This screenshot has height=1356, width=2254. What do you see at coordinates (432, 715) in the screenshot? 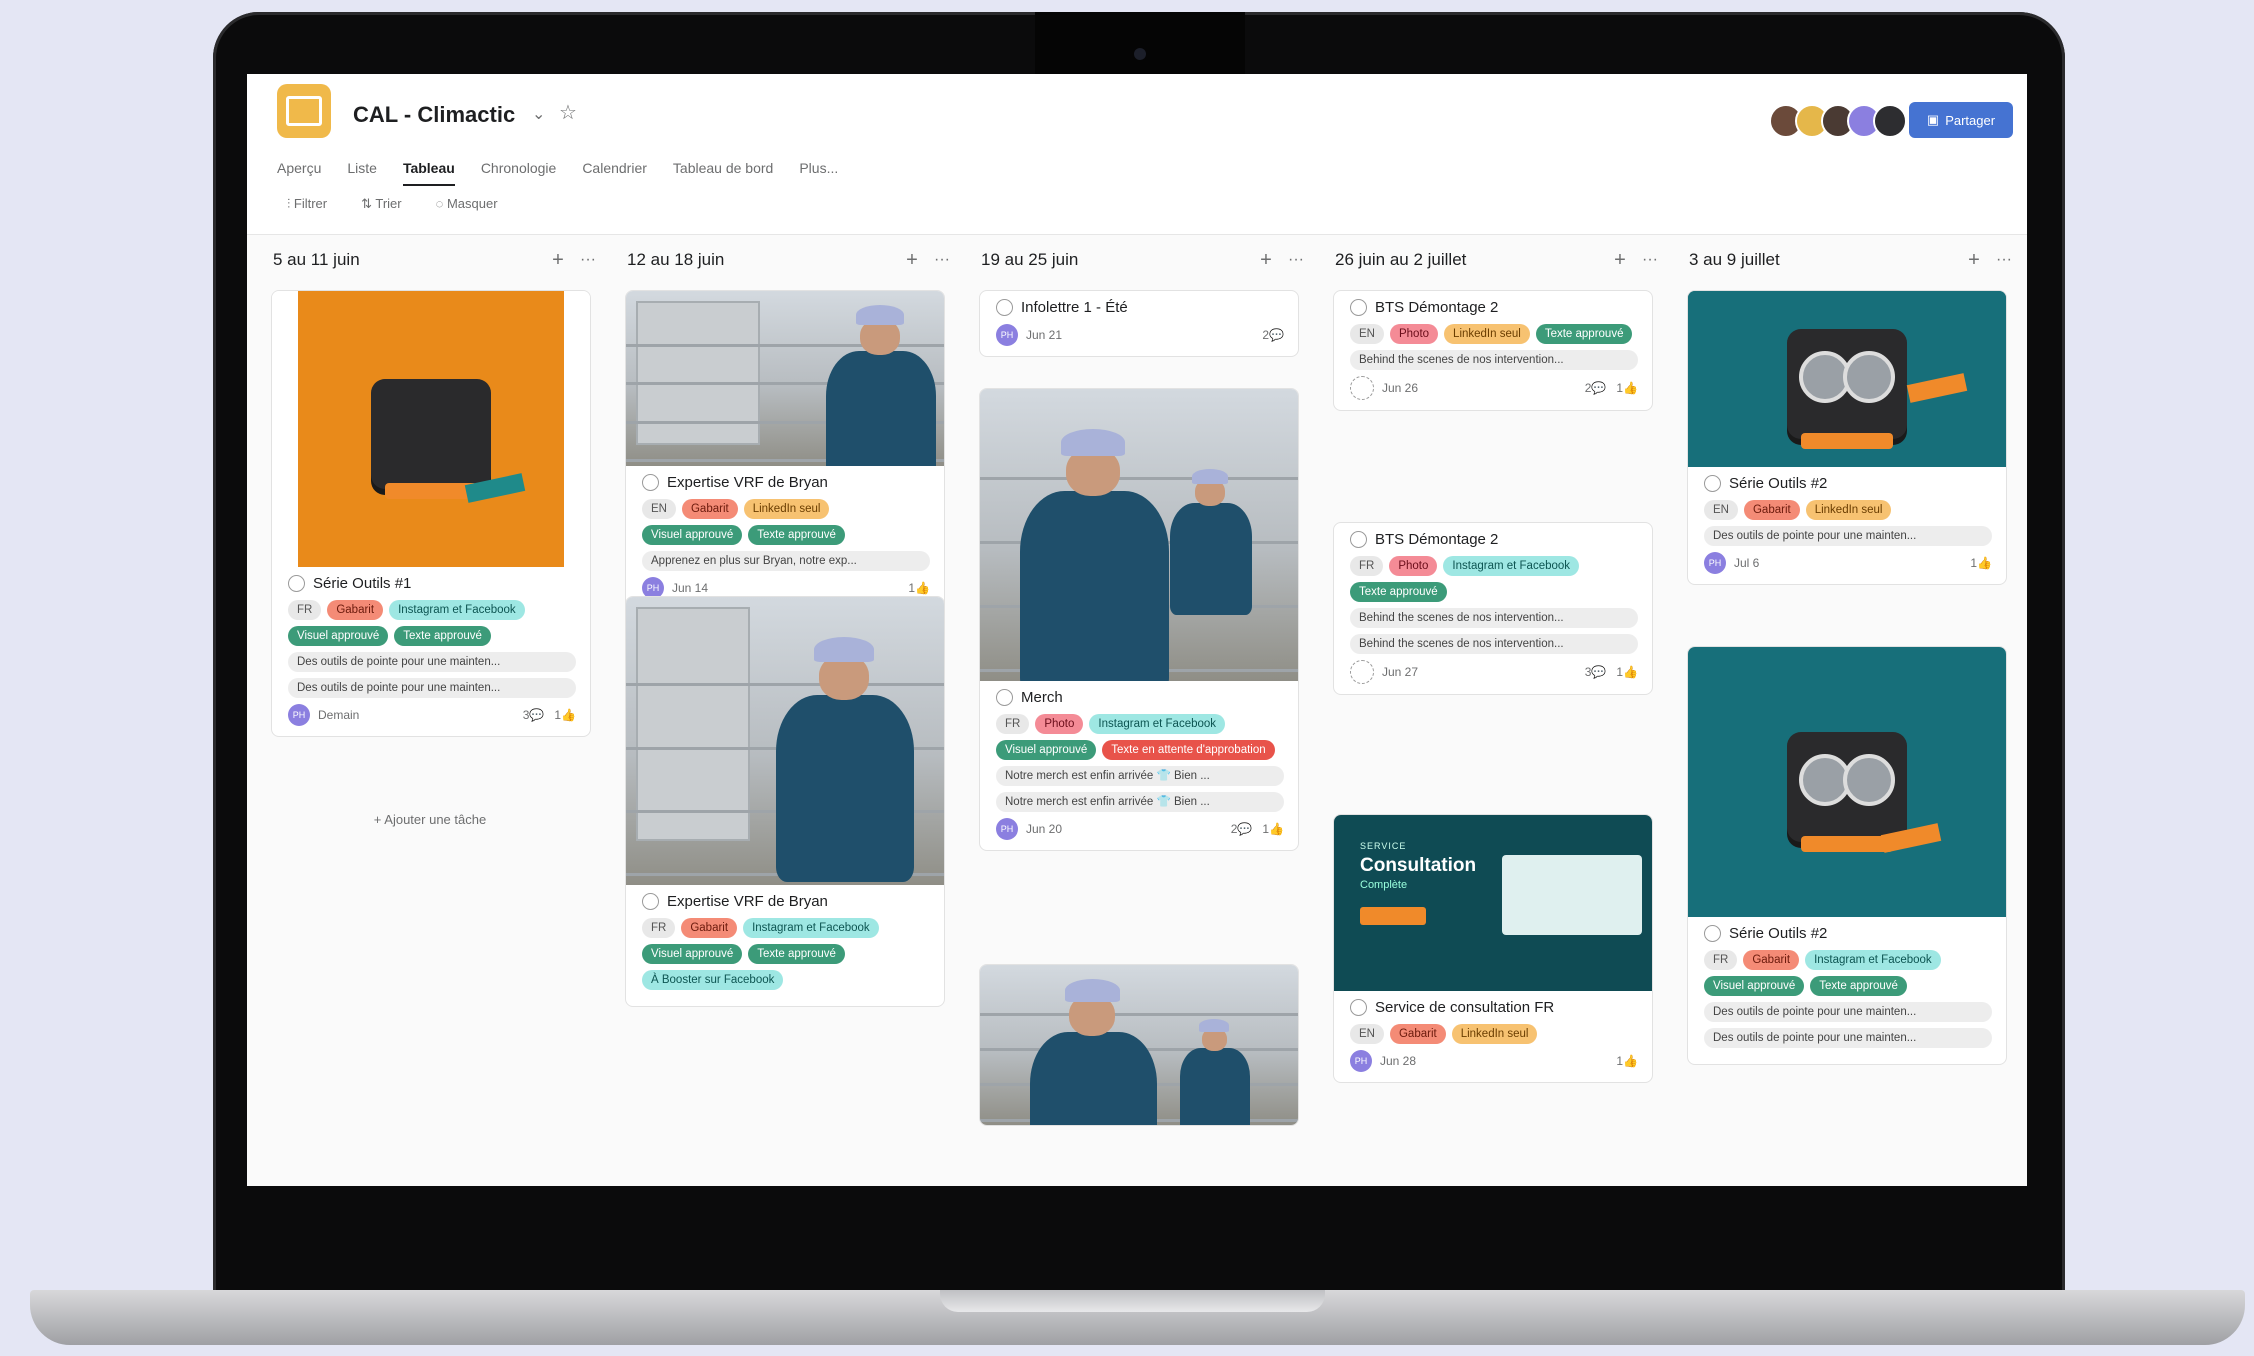
I see `card-footer: PH Demain 3💬 1👍` at bounding box center [432, 715].